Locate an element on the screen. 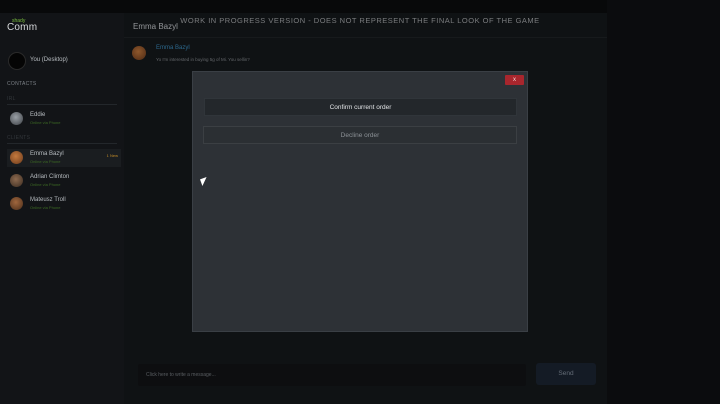  decline-order-button: Decline order is located at coordinates (360, 135).